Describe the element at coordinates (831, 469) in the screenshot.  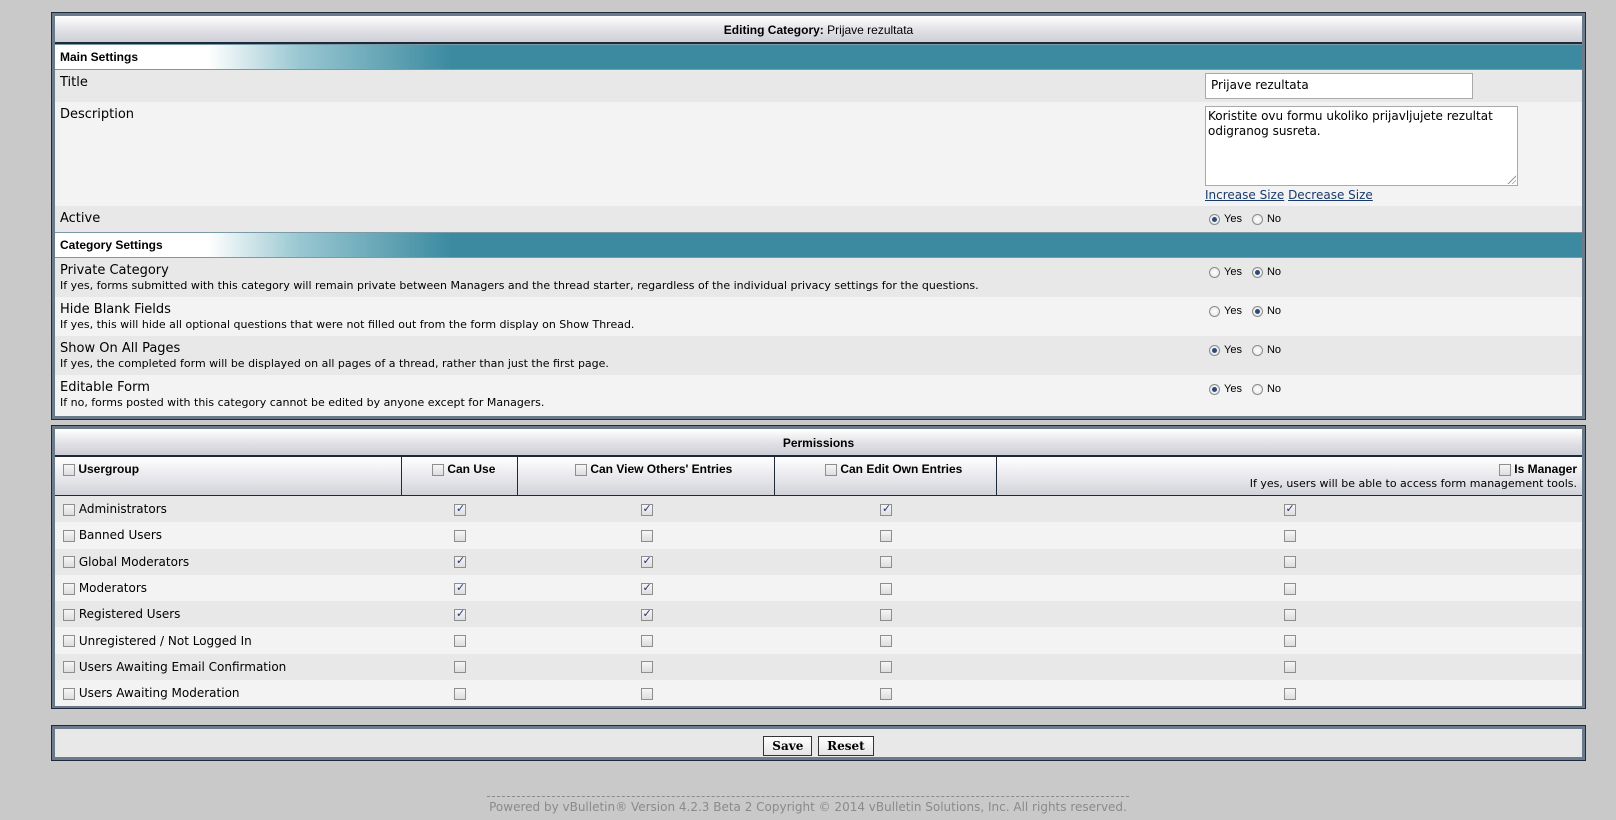
I see `select-all-can-edit-checkbox` at that location.